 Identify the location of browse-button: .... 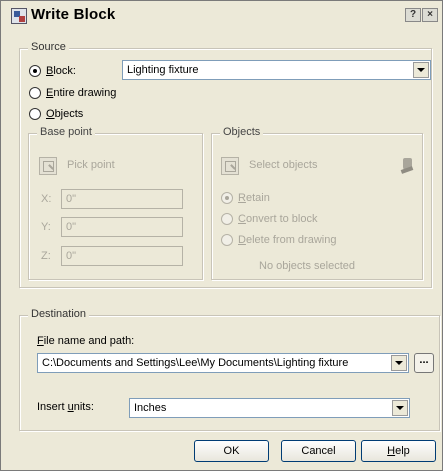
(424, 363).